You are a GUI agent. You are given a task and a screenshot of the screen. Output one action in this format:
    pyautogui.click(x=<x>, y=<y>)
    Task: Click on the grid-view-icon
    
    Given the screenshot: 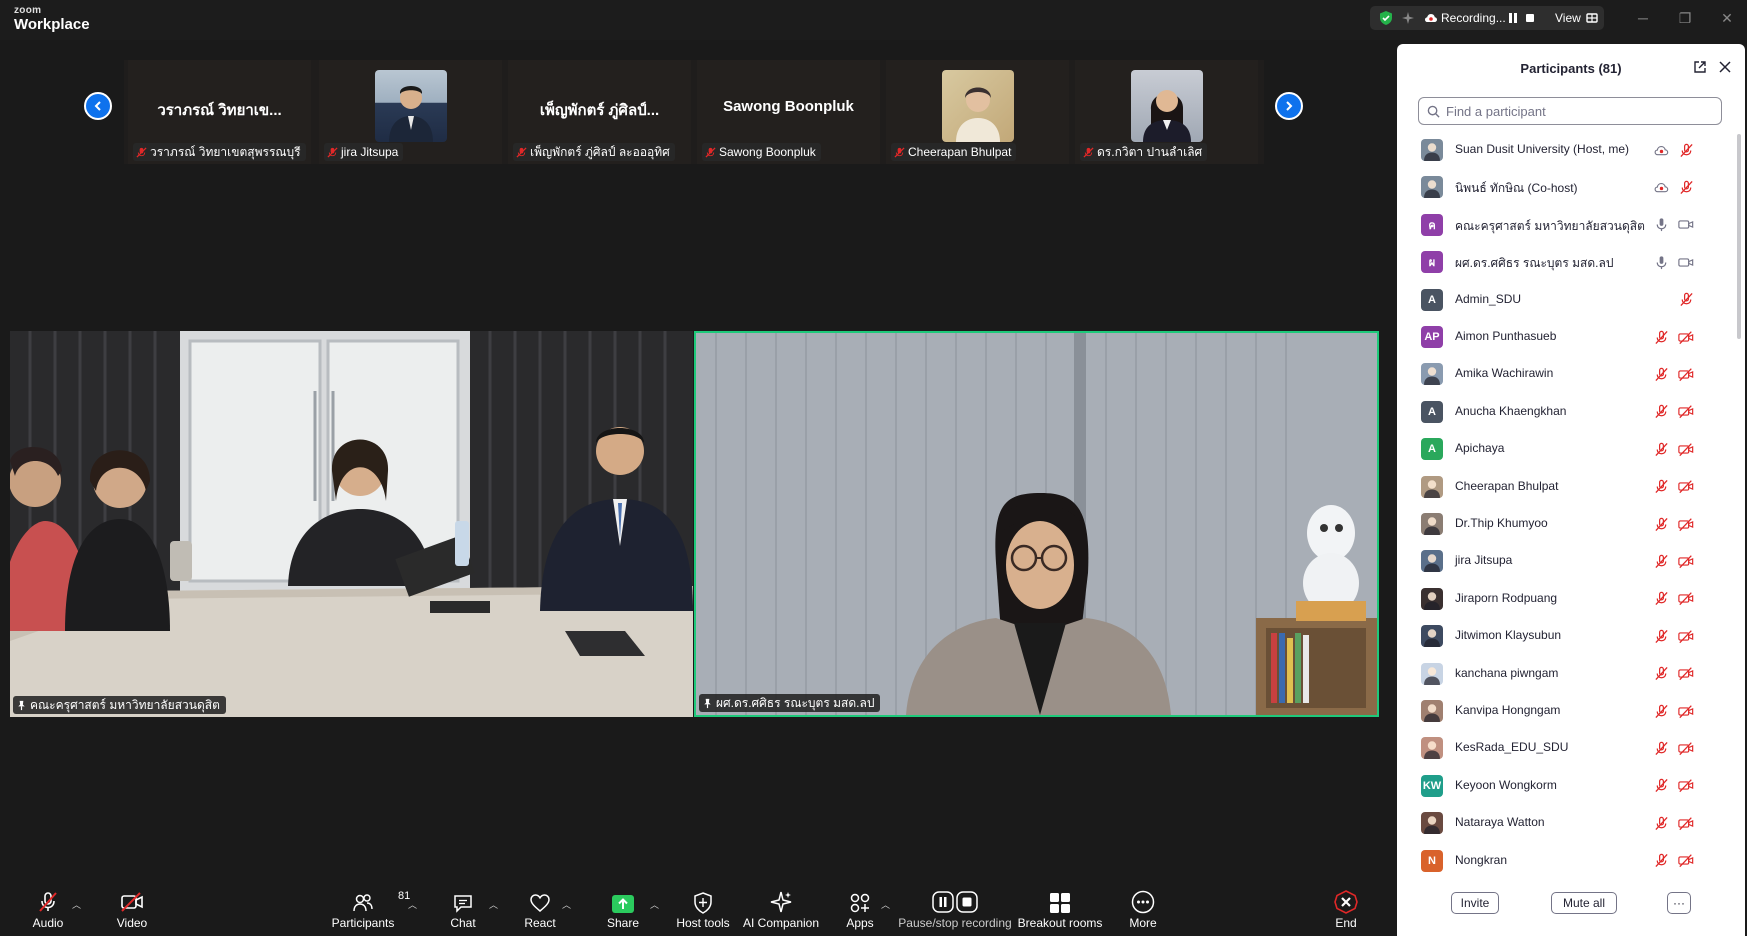 What is the action you would take?
    pyautogui.click(x=1592, y=18)
    